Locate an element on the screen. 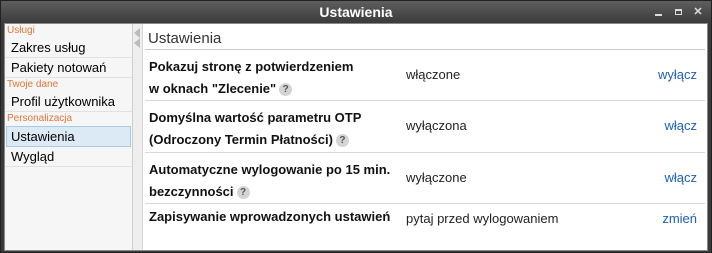  title-bar: Ustawienia ✕ is located at coordinates (356, 12).